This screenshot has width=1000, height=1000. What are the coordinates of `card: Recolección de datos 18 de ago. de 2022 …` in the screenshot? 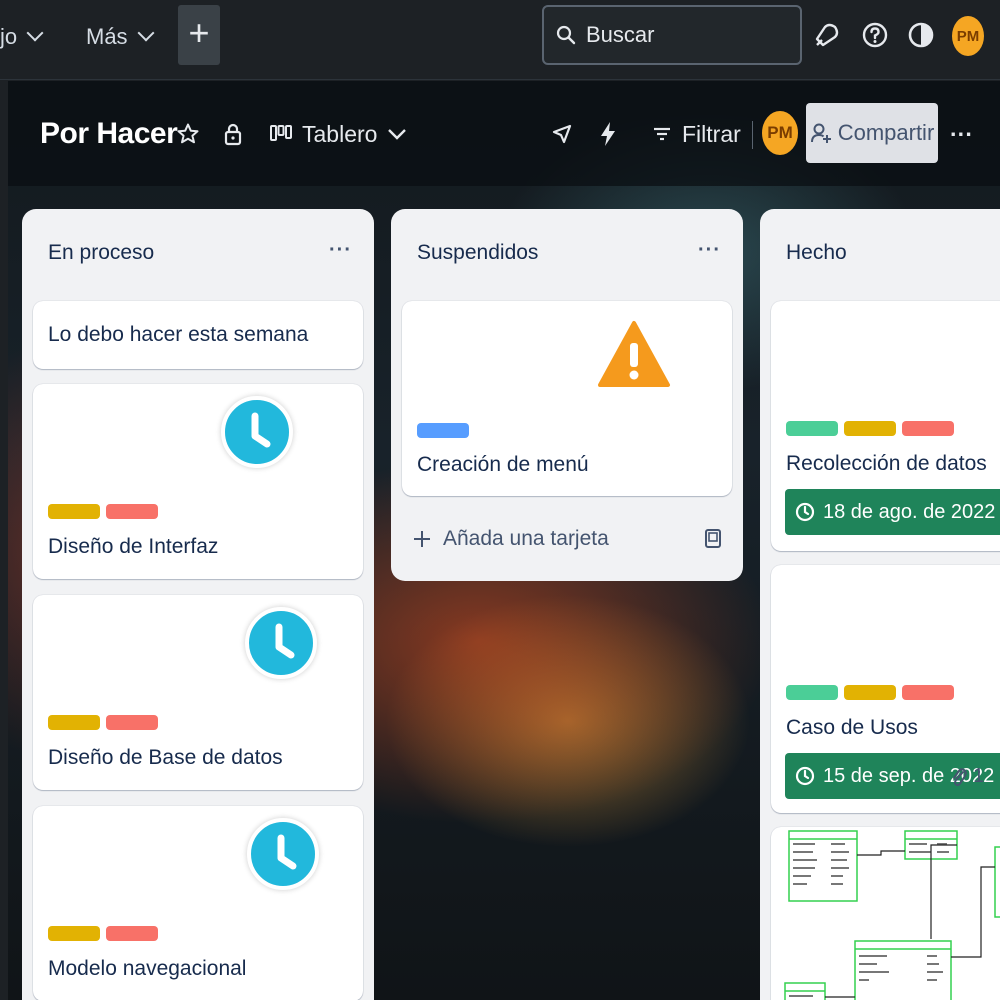 It's located at (885, 426).